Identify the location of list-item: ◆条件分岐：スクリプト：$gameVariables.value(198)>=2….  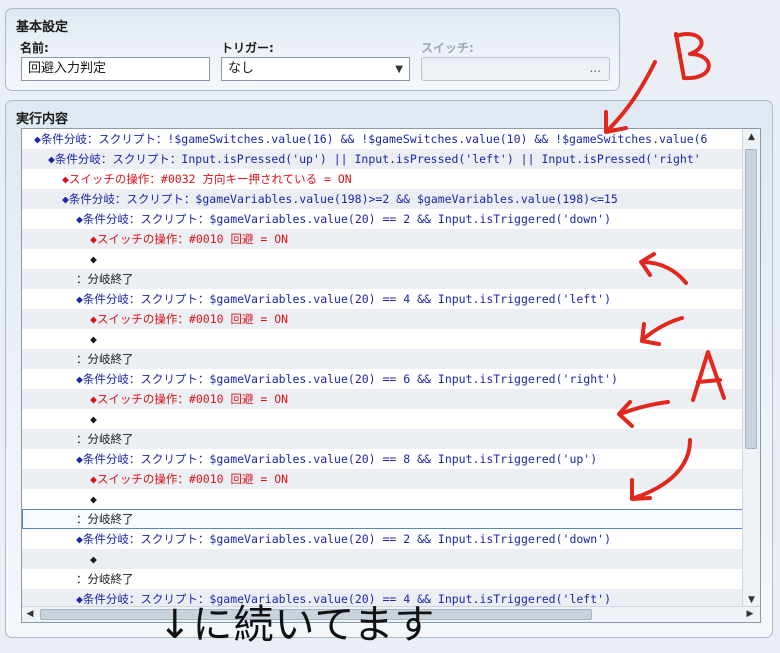
(383, 199).